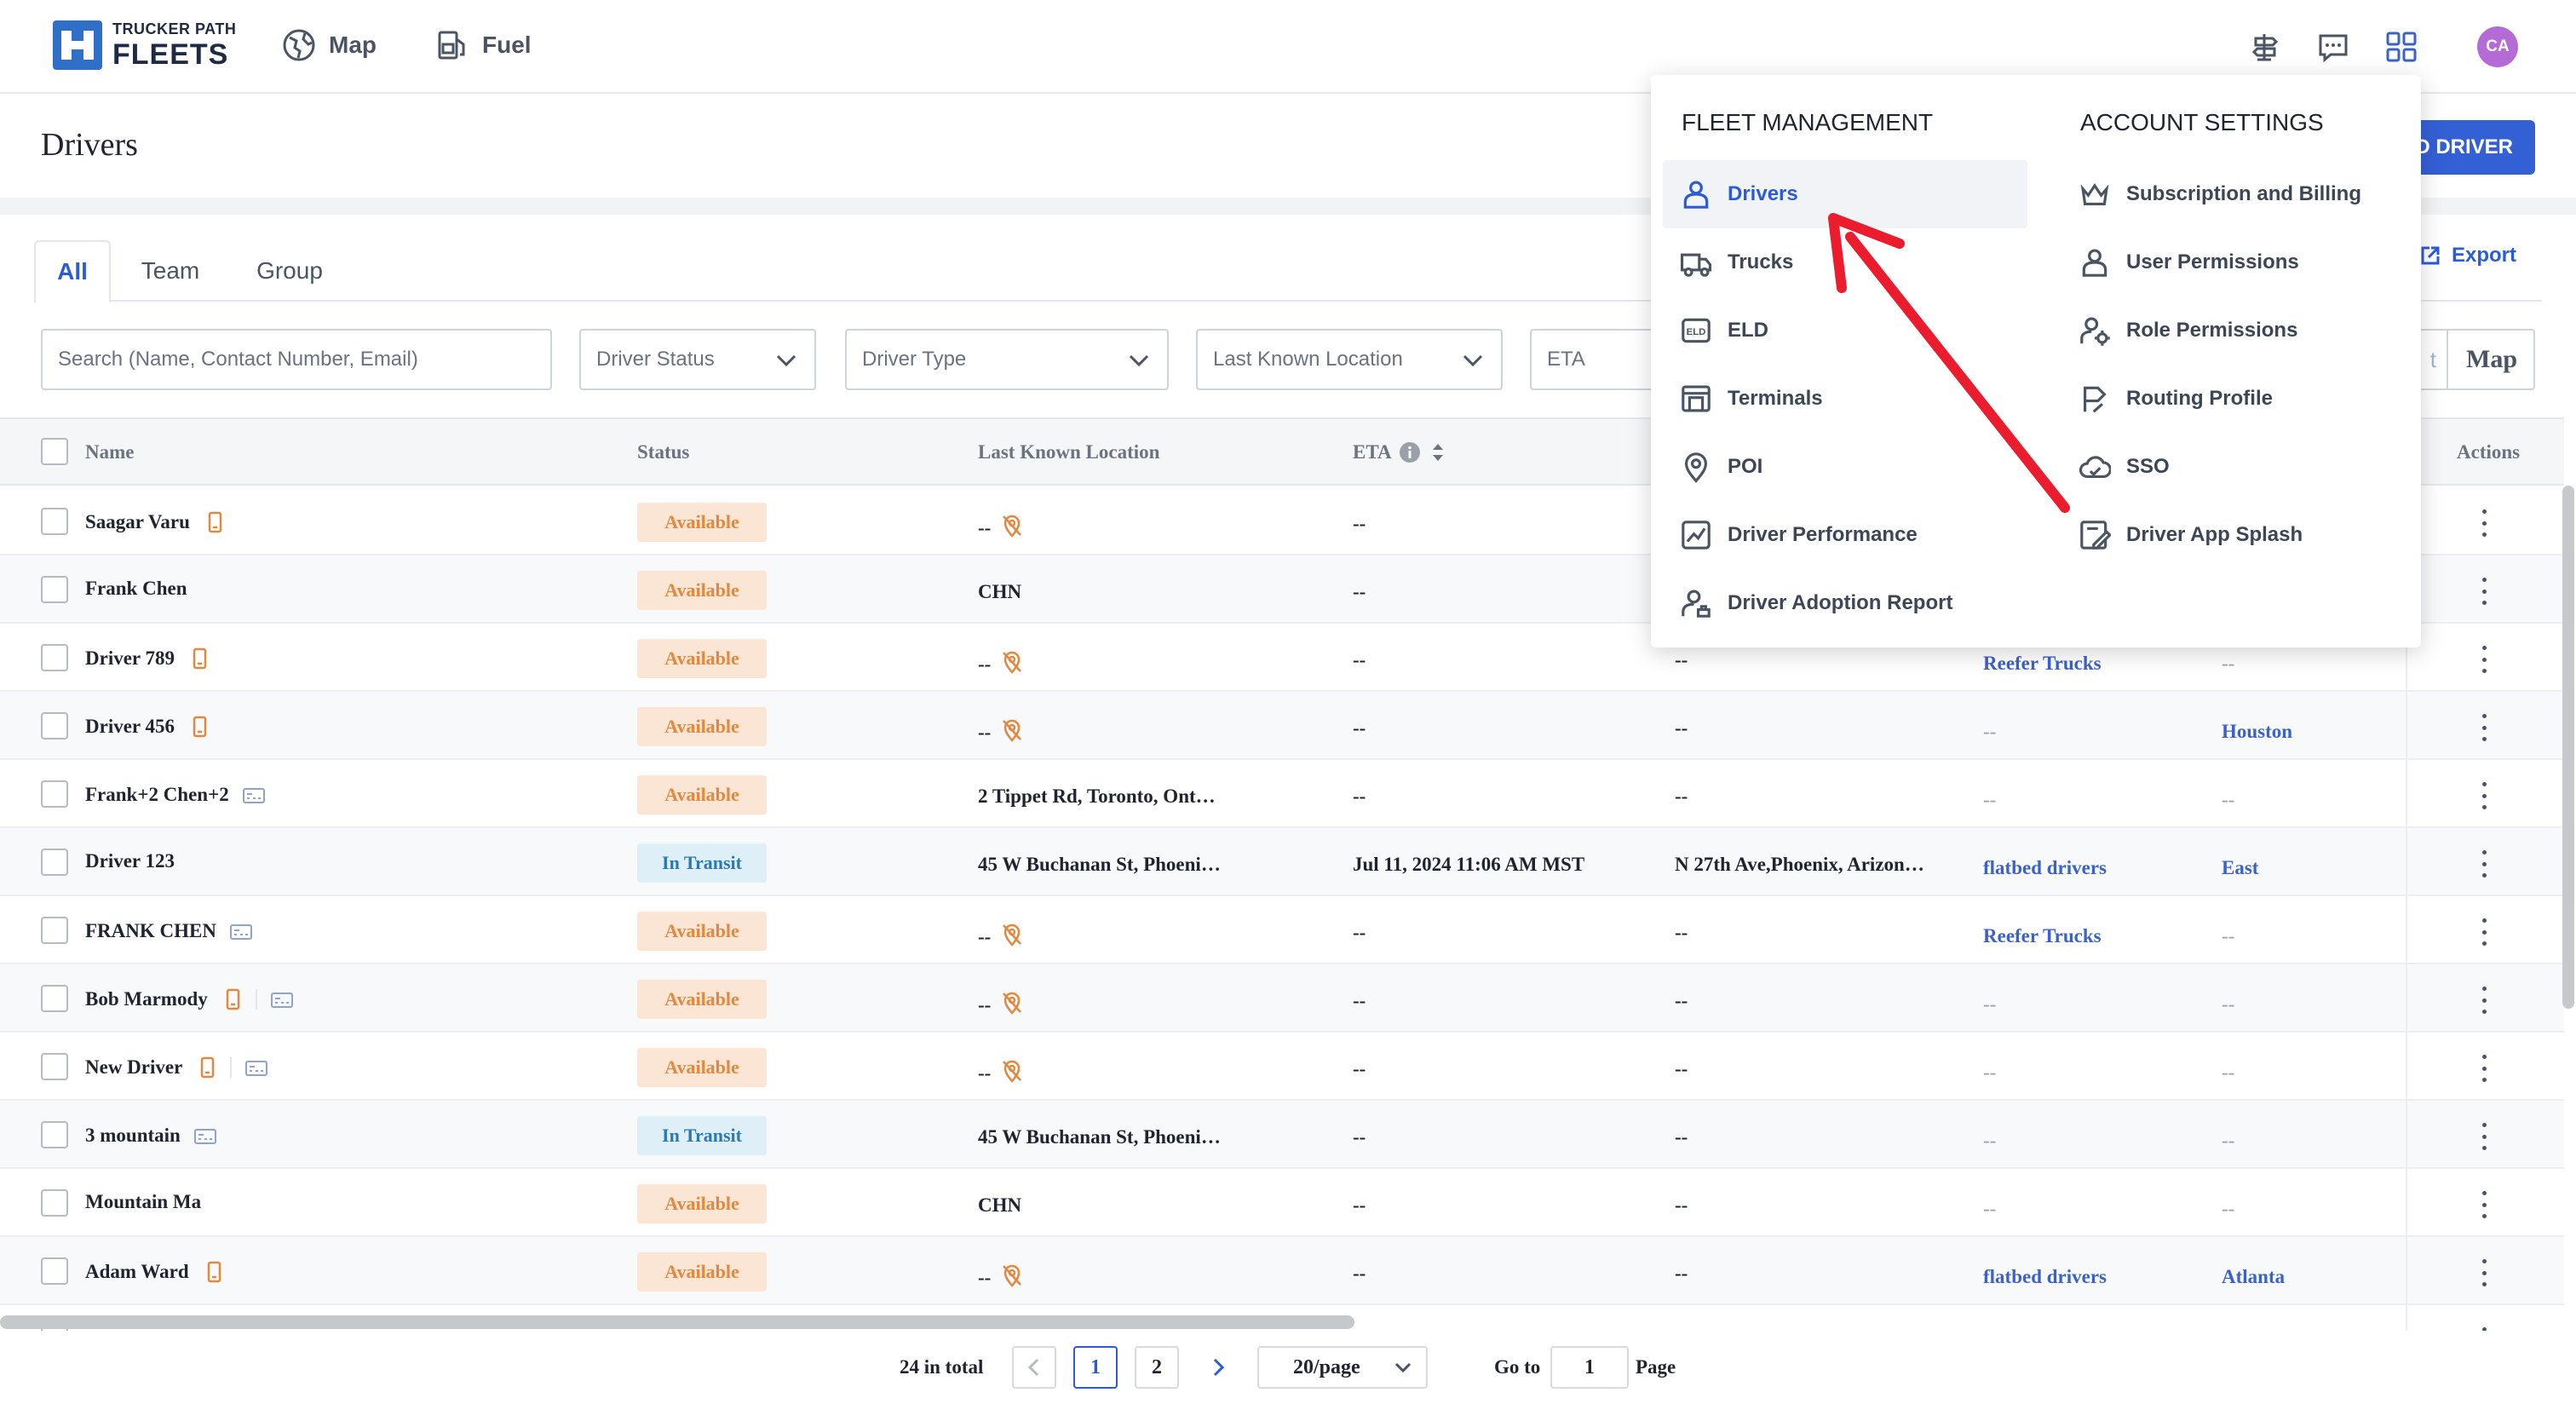  Describe the element at coordinates (133, 1136) in the screenshot. I see `driver-name: 3 mountain` at that location.